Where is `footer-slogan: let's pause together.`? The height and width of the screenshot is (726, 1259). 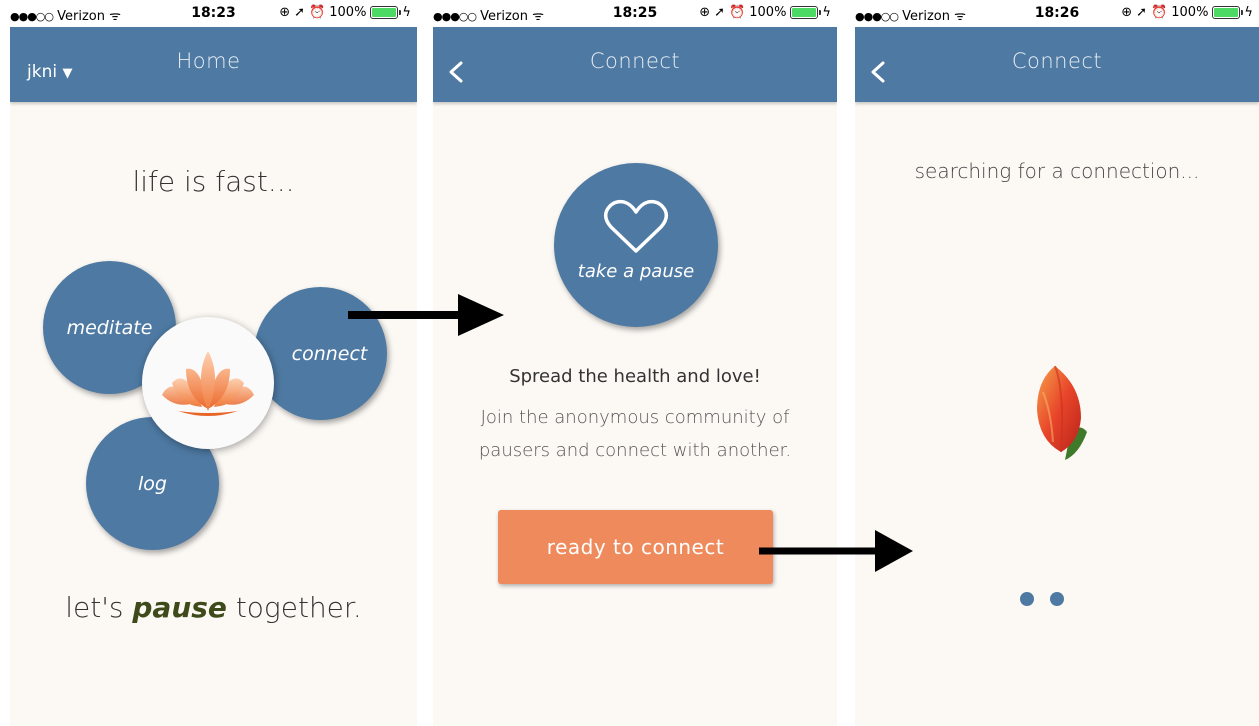 footer-slogan: let's pause together. is located at coordinates (213, 607).